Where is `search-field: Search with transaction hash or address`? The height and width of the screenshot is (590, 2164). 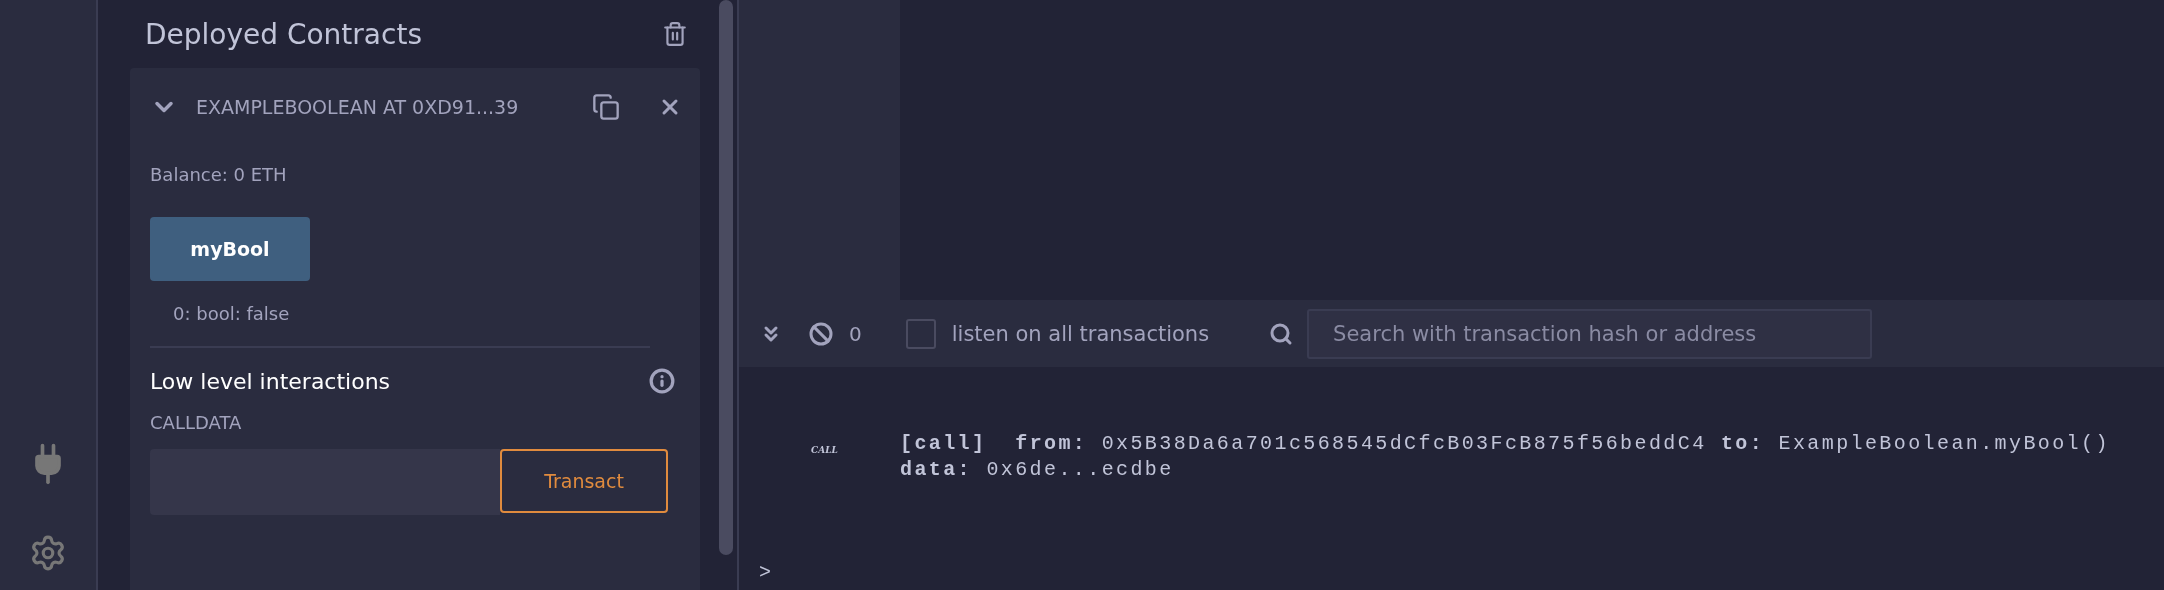
search-field: Search with transaction hash or address is located at coordinates (1590, 333).